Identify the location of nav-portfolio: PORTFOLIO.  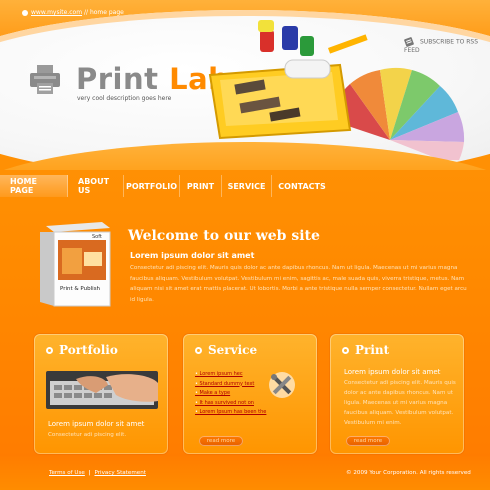
(152, 186).